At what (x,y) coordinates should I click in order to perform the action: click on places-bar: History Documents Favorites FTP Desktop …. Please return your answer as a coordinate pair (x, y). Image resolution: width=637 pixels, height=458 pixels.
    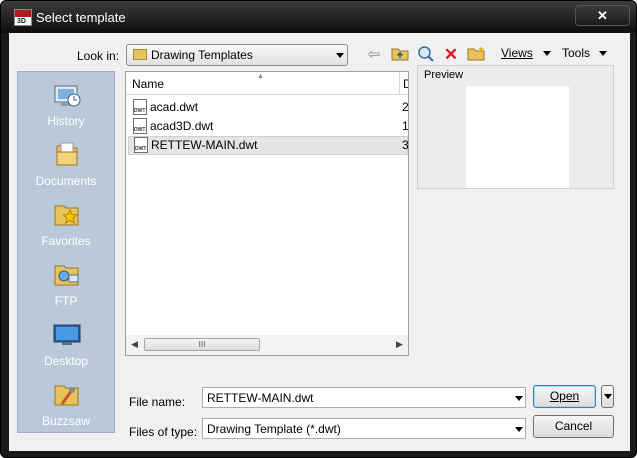
    Looking at the image, I should click on (66, 252).